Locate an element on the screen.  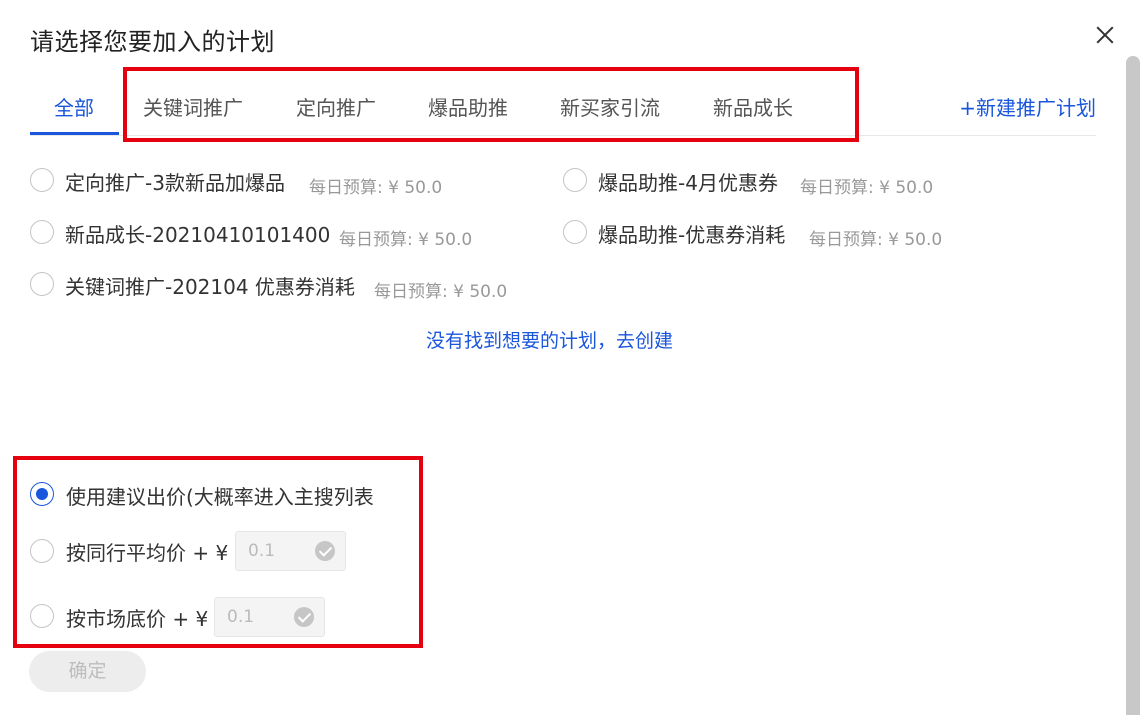
confirm-button: 确定 is located at coordinates (87, 671).